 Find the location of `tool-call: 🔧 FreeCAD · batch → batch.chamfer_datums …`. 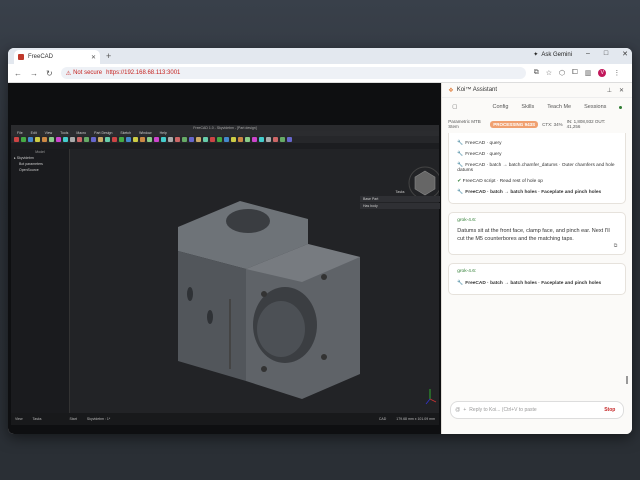

tool-call: 🔧 FreeCAD · batch → batch.chamfer_datums … is located at coordinates (537, 168).